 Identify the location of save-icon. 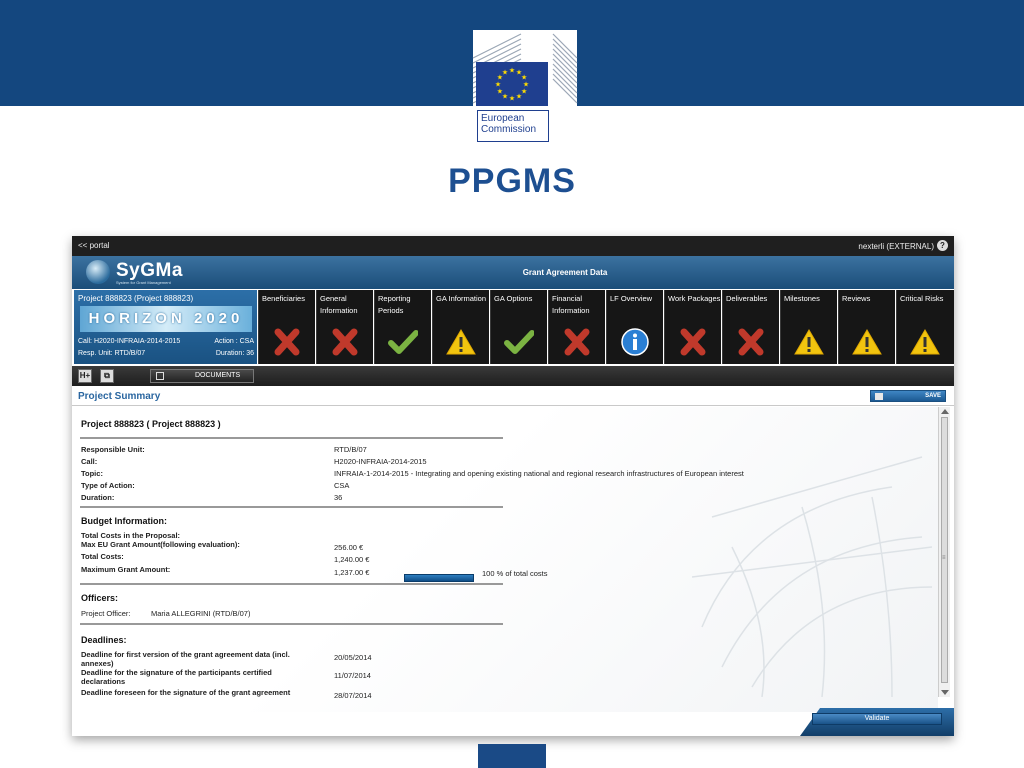
(879, 396).